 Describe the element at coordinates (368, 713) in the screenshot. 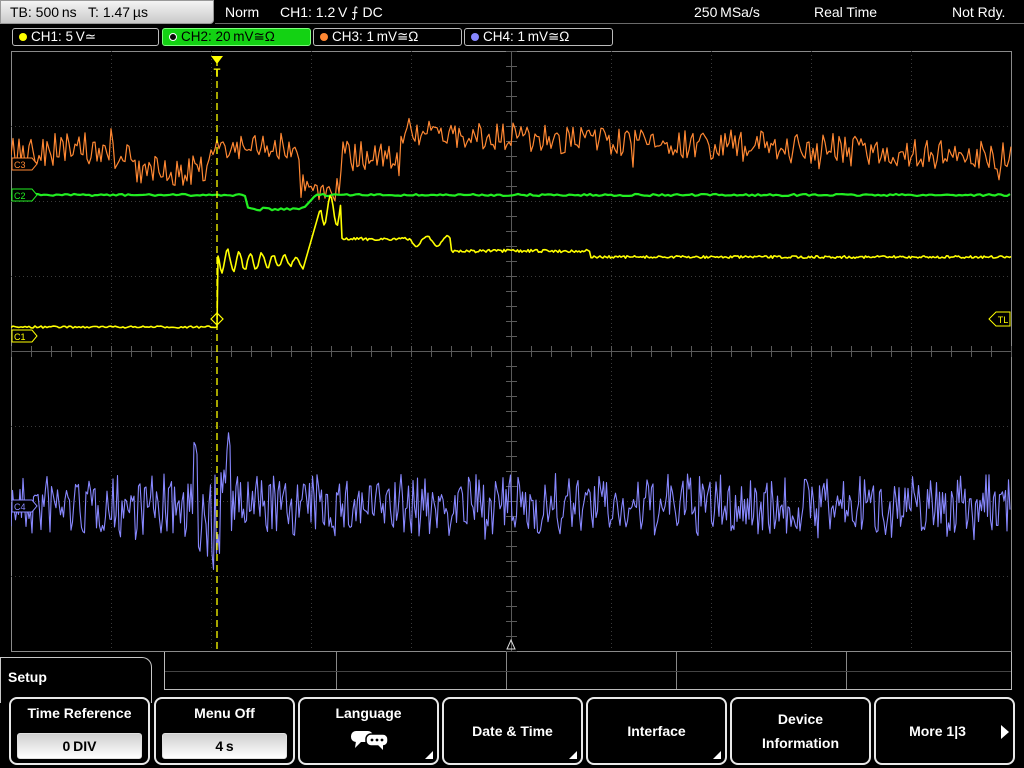

I see `softkey-label: Language` at that location.